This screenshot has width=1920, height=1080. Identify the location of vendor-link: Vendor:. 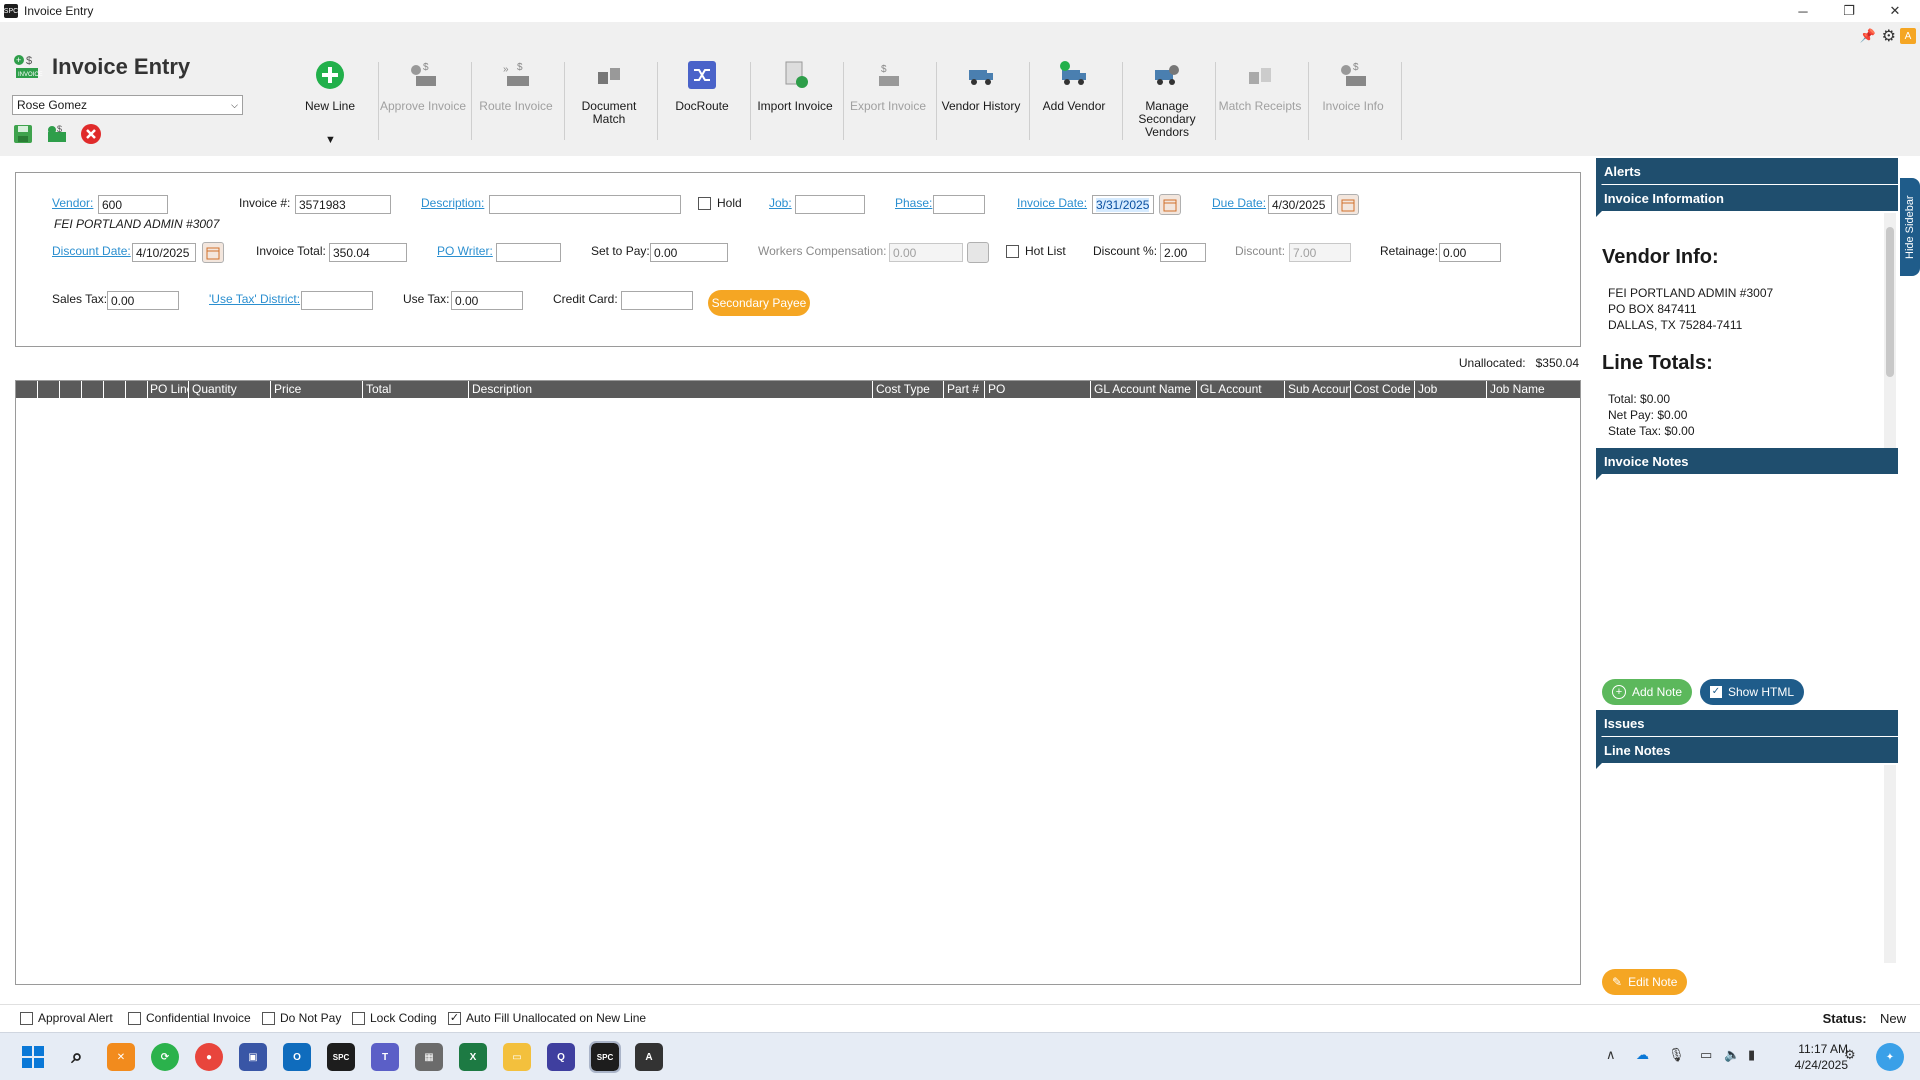
(72, 203).